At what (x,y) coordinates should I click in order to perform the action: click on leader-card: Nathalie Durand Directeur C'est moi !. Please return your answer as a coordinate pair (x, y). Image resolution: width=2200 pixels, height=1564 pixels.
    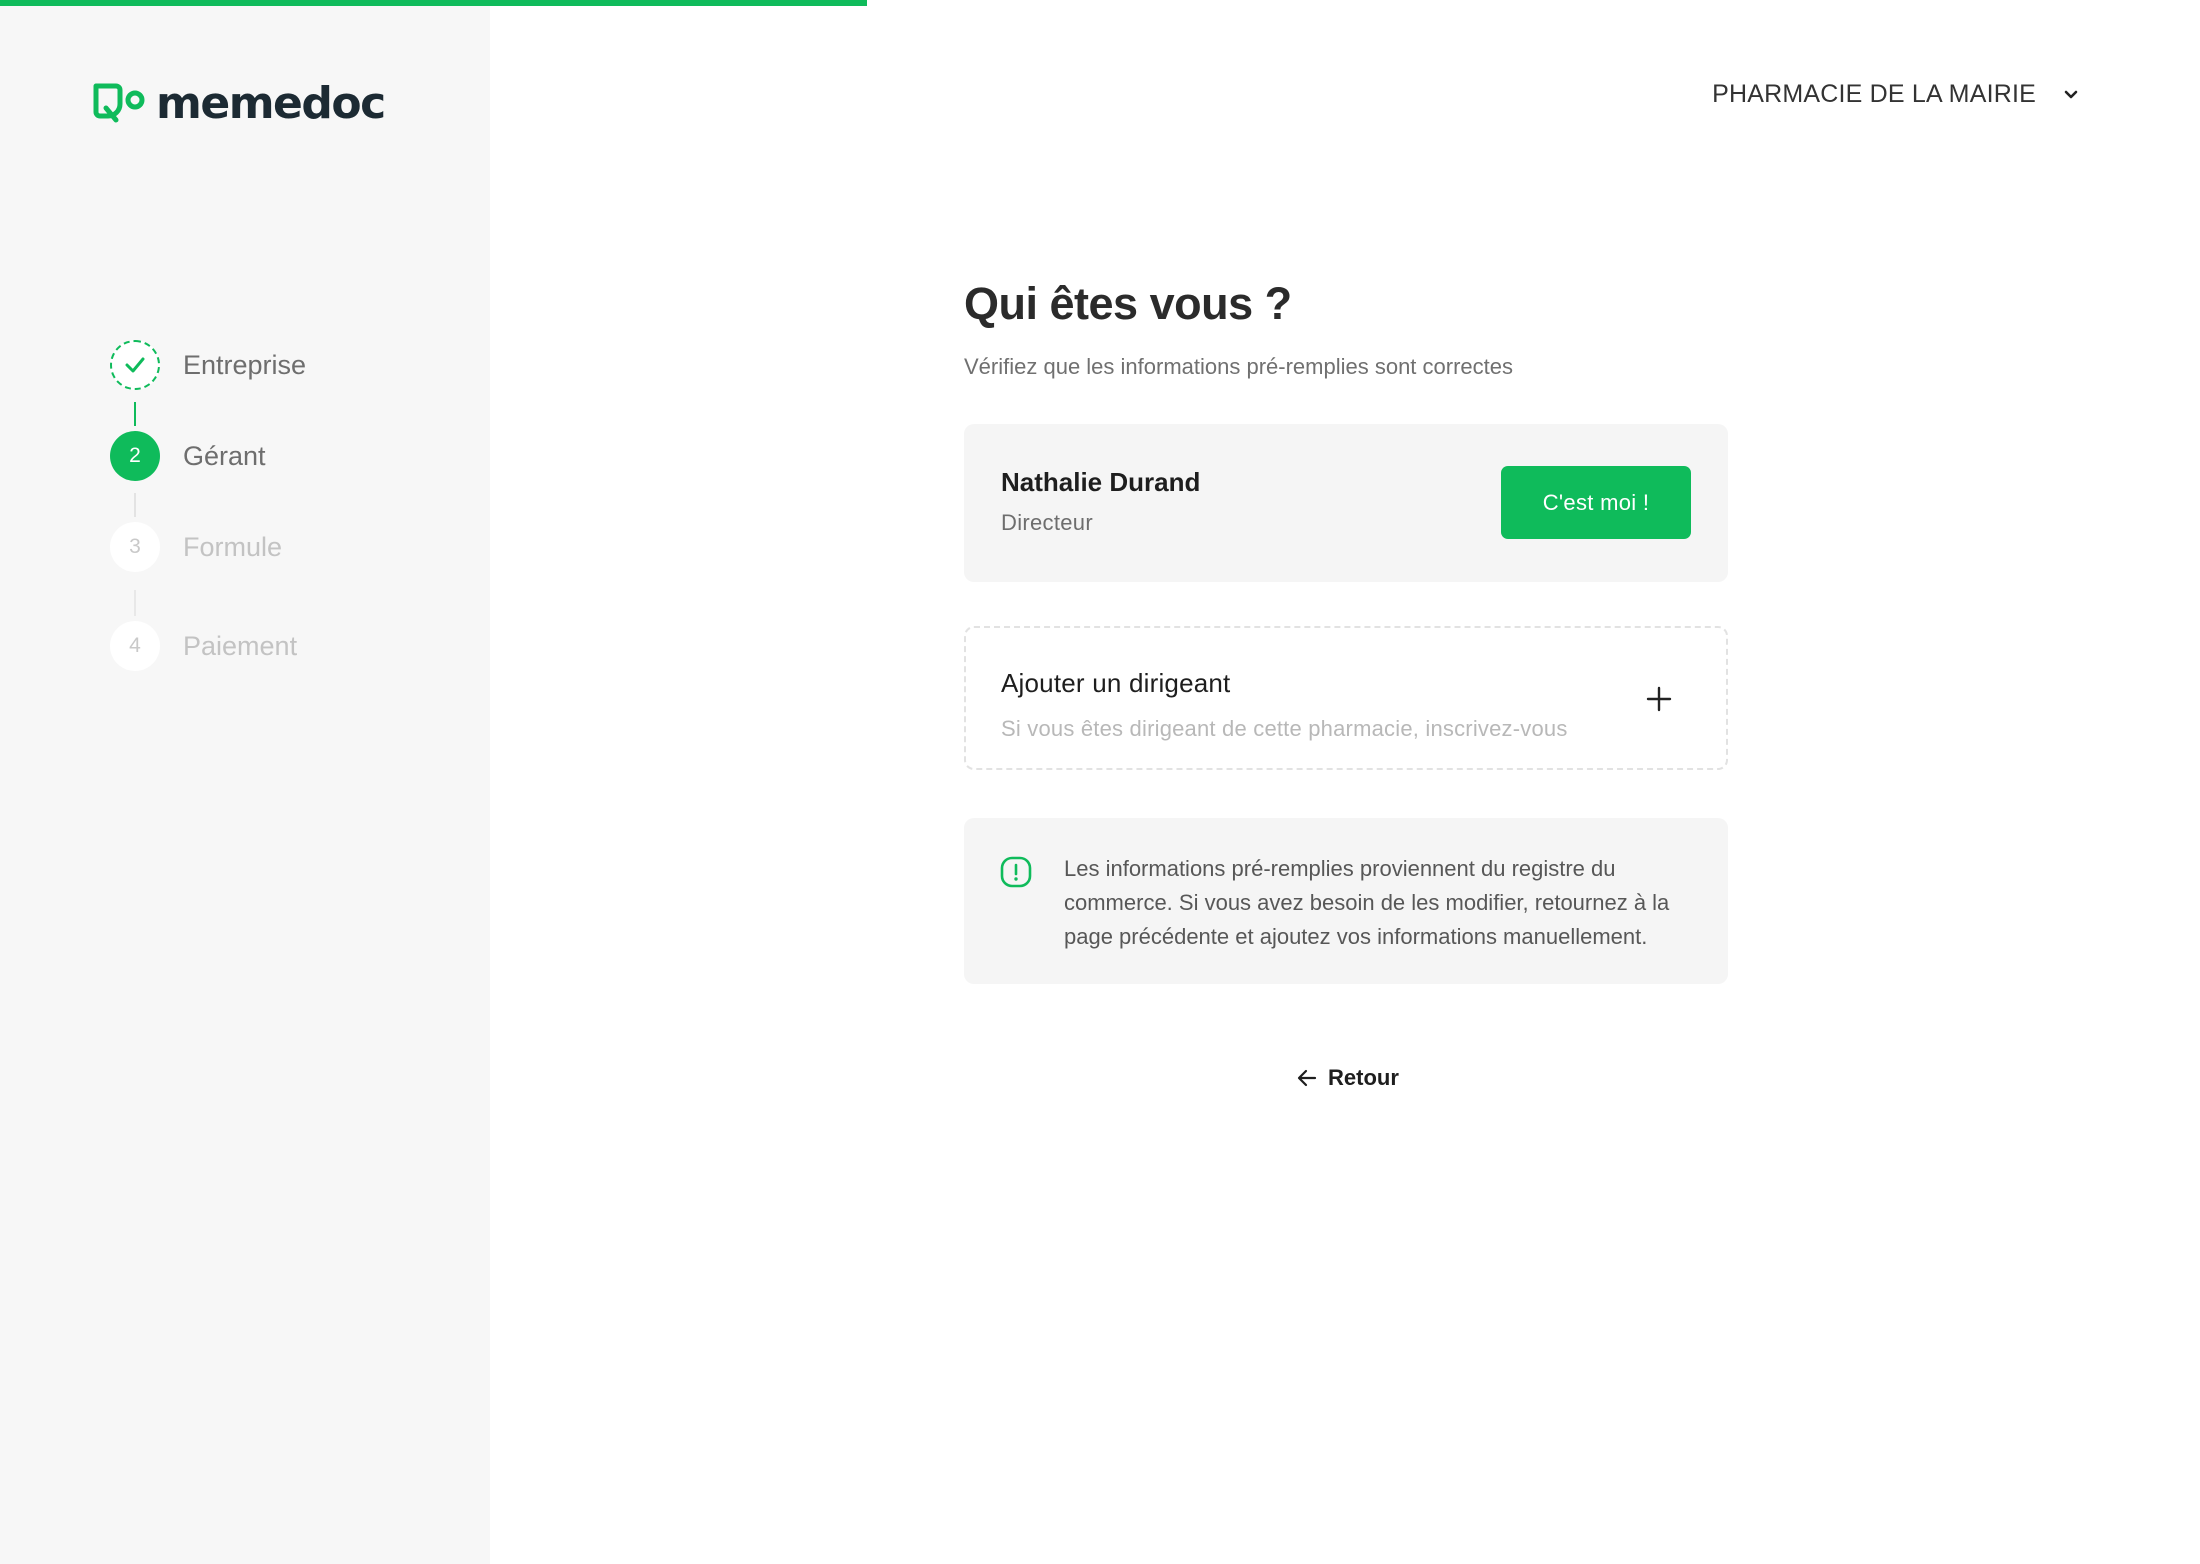
    Looking at the image, I should click on (1346, 503).